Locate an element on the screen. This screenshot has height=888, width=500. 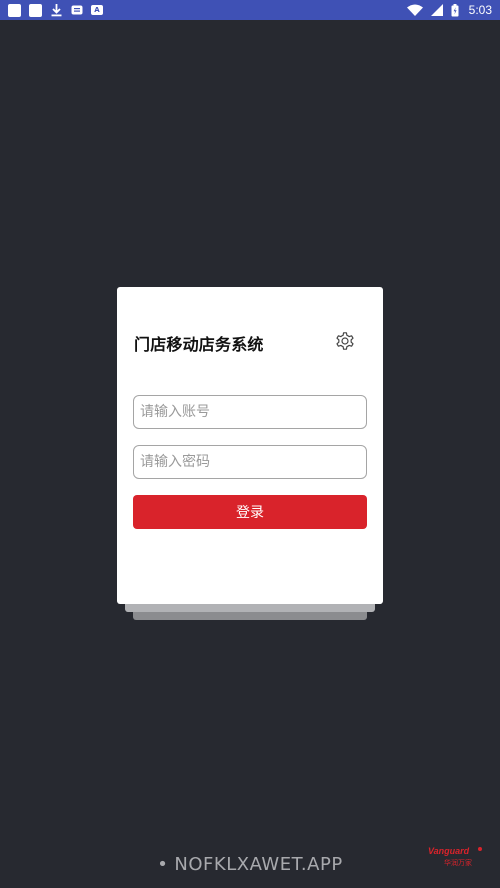
brand-name: Vanguard is located at coordinates (449, 851).